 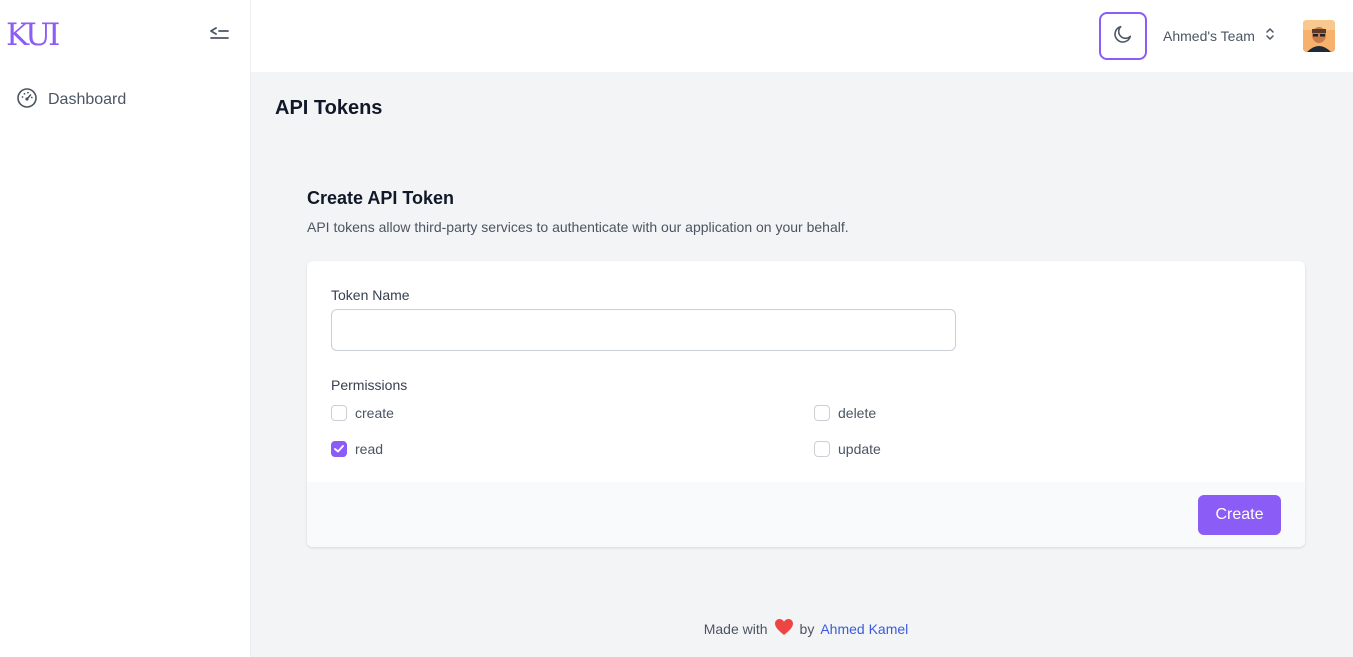 I want to click on permission-create-checkbox: create, so click(x=362, y=413).